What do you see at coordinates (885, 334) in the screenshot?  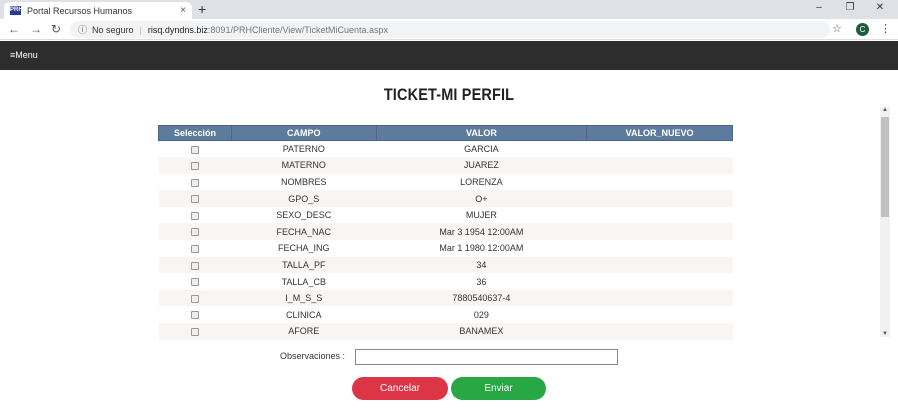 I see `scroll-down-icon: ▼` at bounding box center [885, 334].